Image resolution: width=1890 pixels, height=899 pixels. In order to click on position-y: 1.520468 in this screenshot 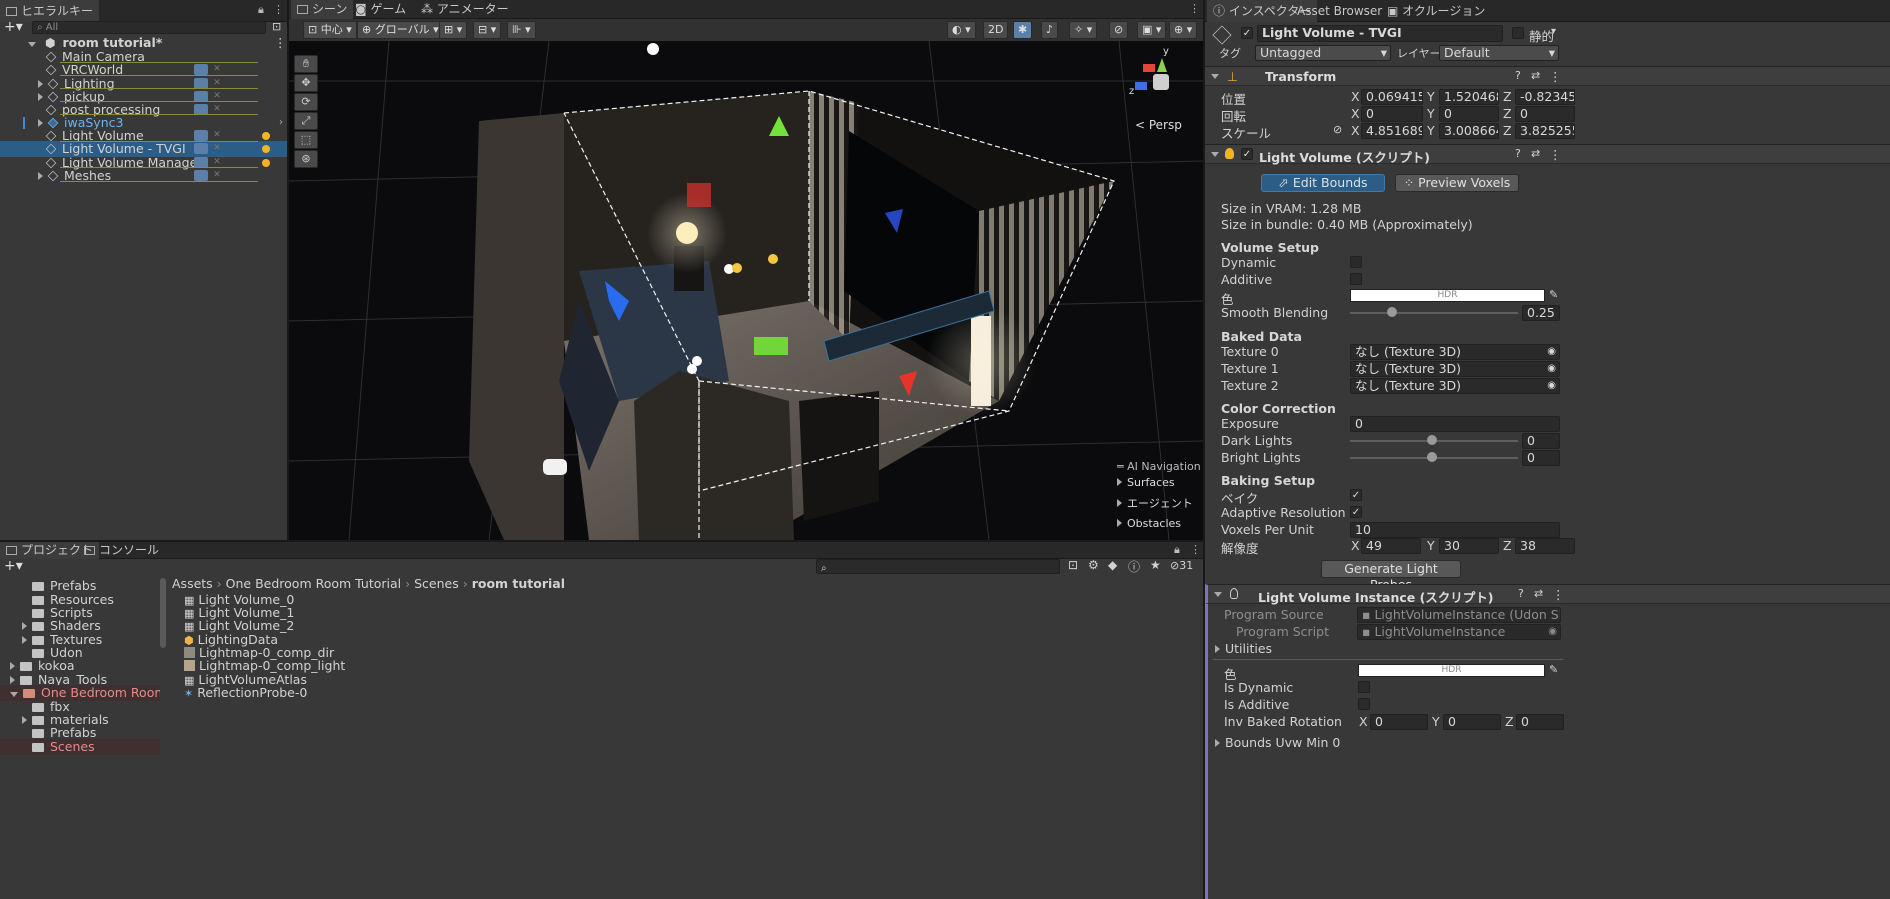, I will do `click(1469, 97)`.